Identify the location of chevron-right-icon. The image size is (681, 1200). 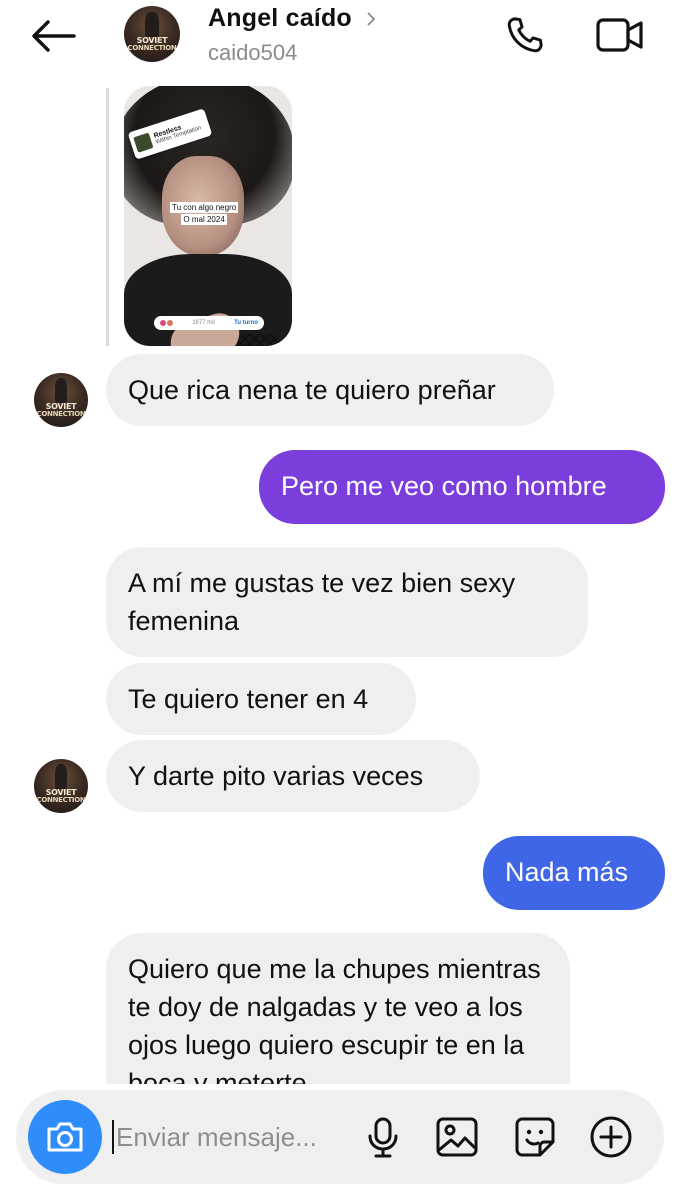
(371, 18).